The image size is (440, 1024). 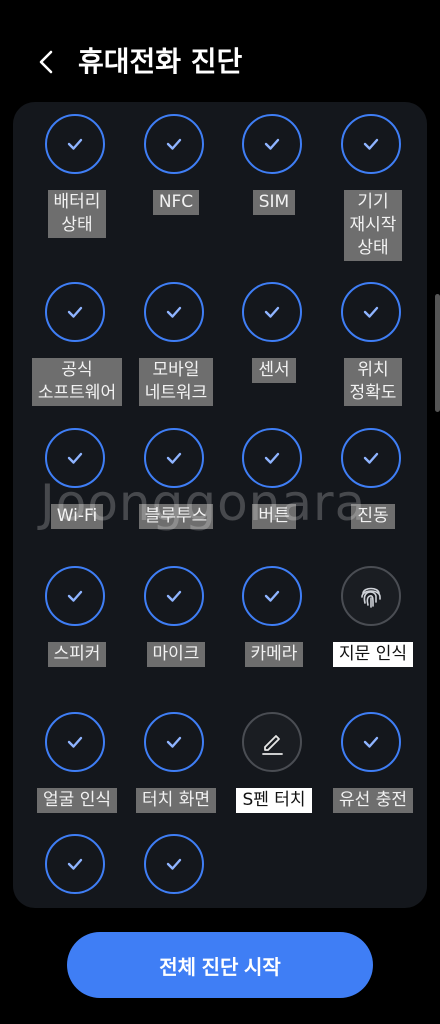 I want to click on diagnostic-label: S펜 터치, so click(x=274, y=800).